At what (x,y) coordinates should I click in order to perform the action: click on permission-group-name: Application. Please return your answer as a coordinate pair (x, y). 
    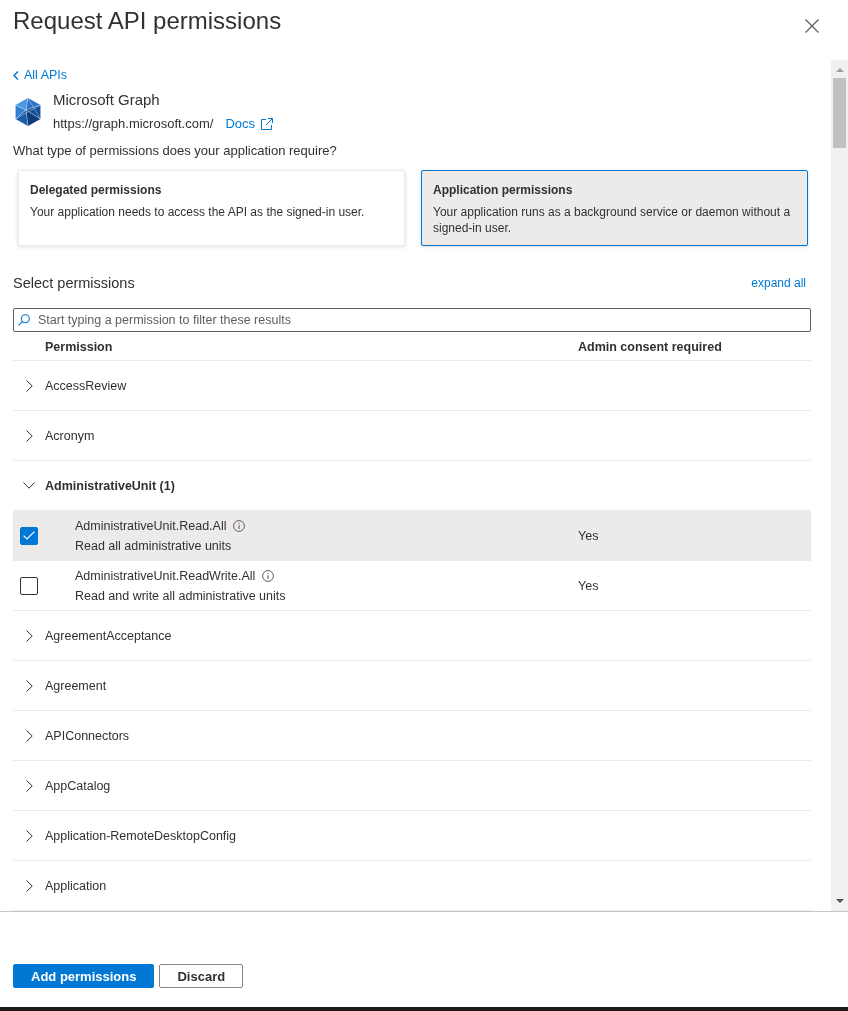
    Looking at the image, I should click on (76, 885).